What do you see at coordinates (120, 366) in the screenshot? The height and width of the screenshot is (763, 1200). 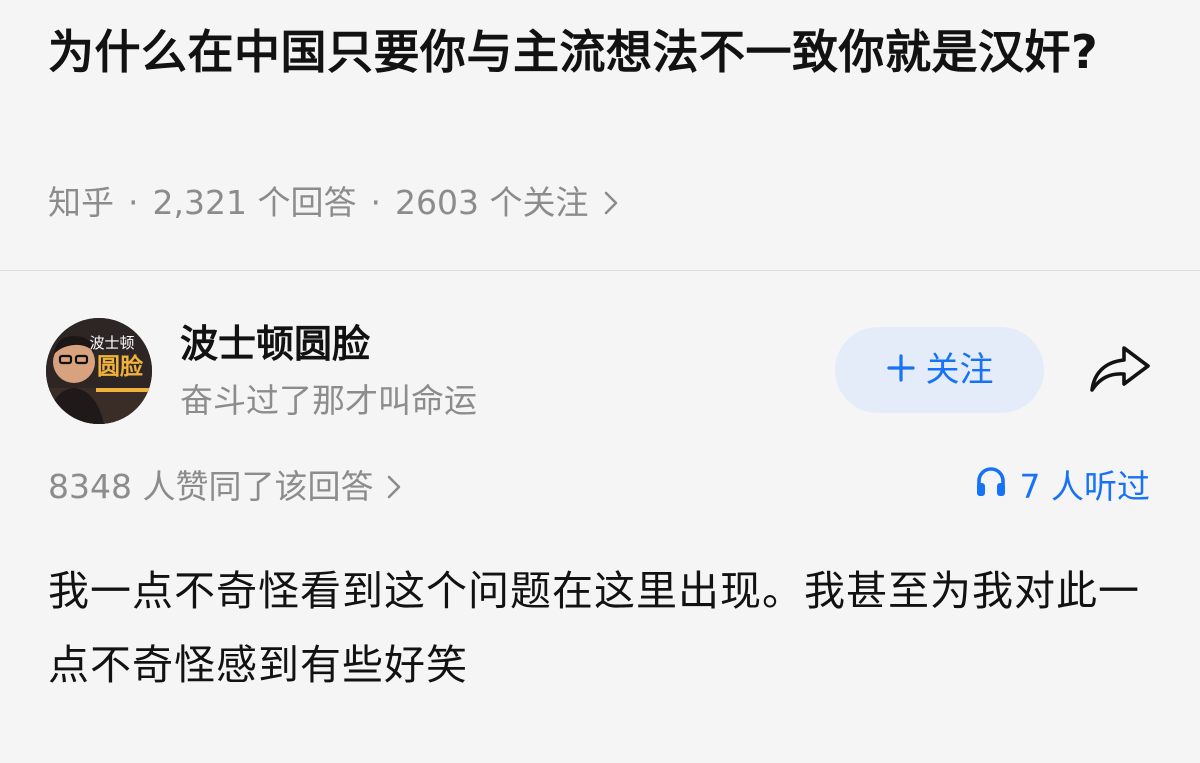 I see `avatar-logo-text: 圆脸` at bounding box center [120, 366].